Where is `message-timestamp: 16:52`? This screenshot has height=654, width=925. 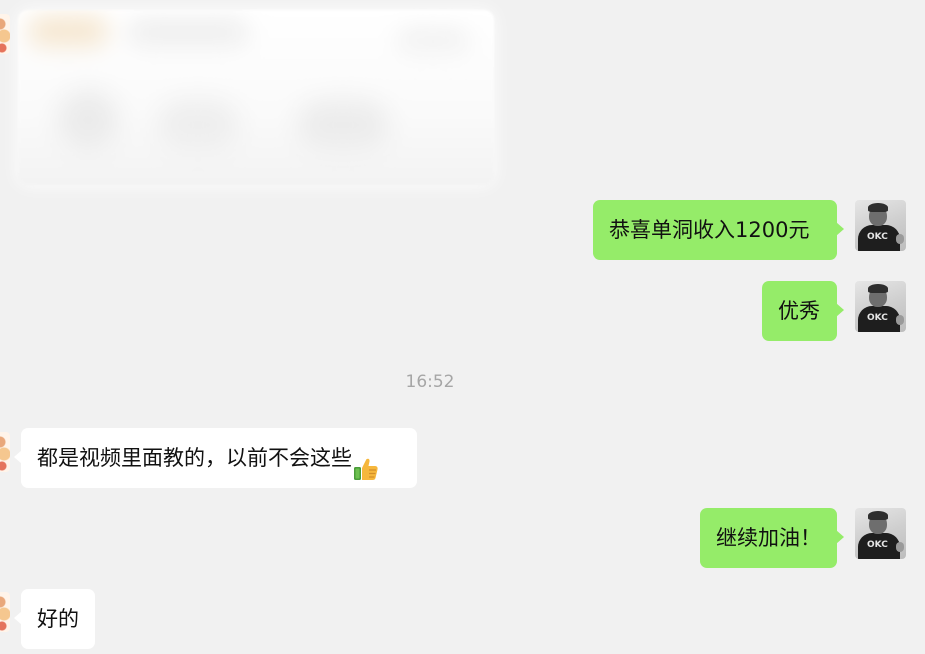 message-timestamp: 16:52 is located at coordinates (430, 382).